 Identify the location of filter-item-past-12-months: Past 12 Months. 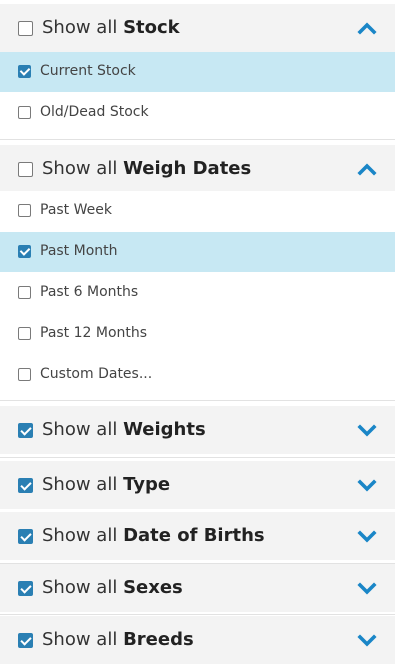
(197, 334).